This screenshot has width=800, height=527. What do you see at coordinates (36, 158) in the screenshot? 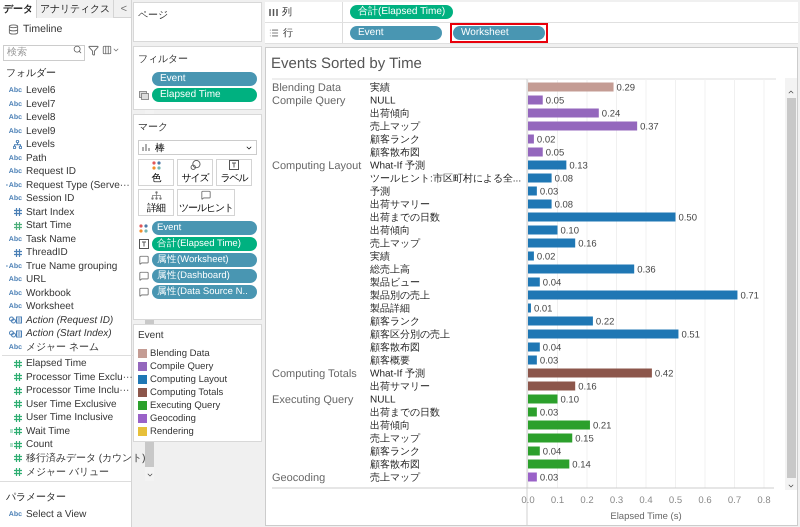
I see `field-name: Path` at bounding box center [36, 158].